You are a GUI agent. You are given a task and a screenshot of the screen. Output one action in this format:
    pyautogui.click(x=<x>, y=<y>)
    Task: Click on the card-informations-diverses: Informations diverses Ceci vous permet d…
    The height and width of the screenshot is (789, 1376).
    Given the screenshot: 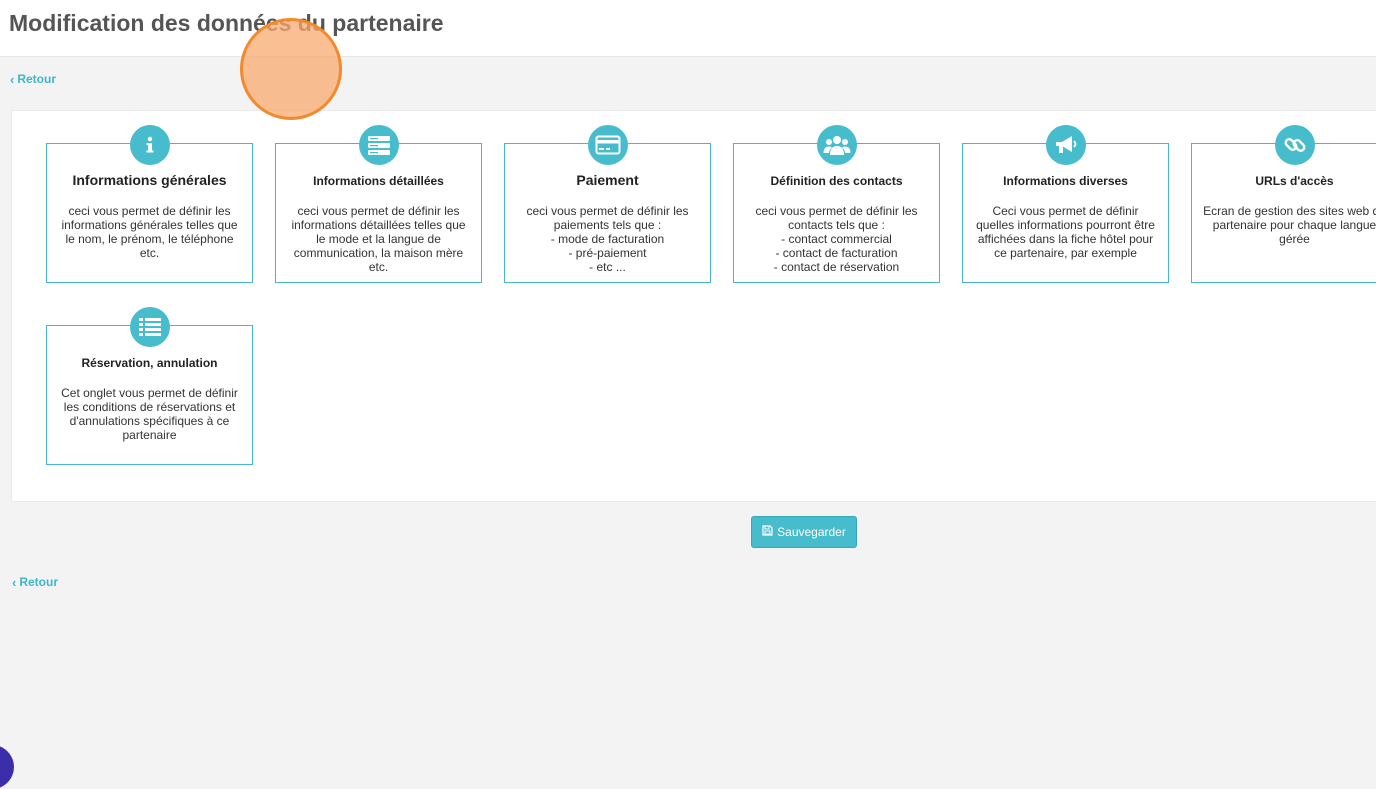 What is the action you would take?
    pyautogui.click(x=1065, y=204)
    